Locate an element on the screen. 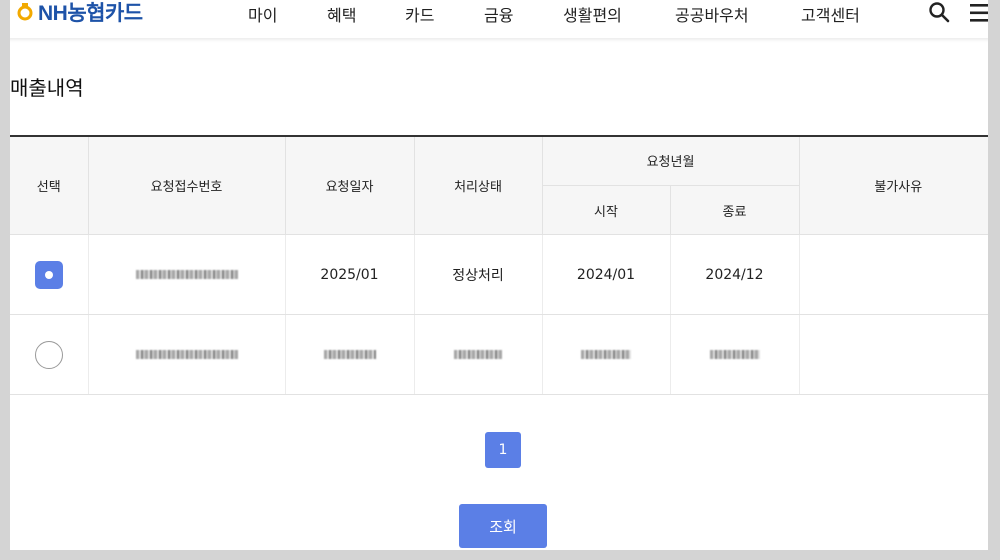  top-header: NH농협카드 마이 혜택 카드 금융 생활편의 공공바우처 고객센터 is located at coordinates (500, 19).